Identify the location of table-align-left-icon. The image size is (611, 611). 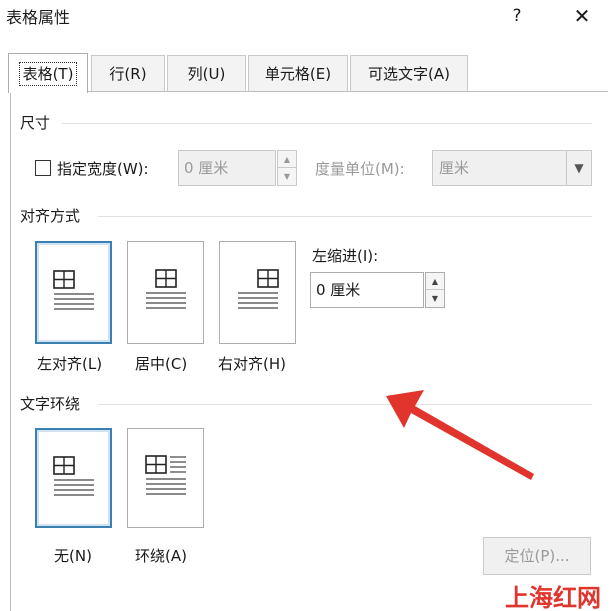
(73, 290).